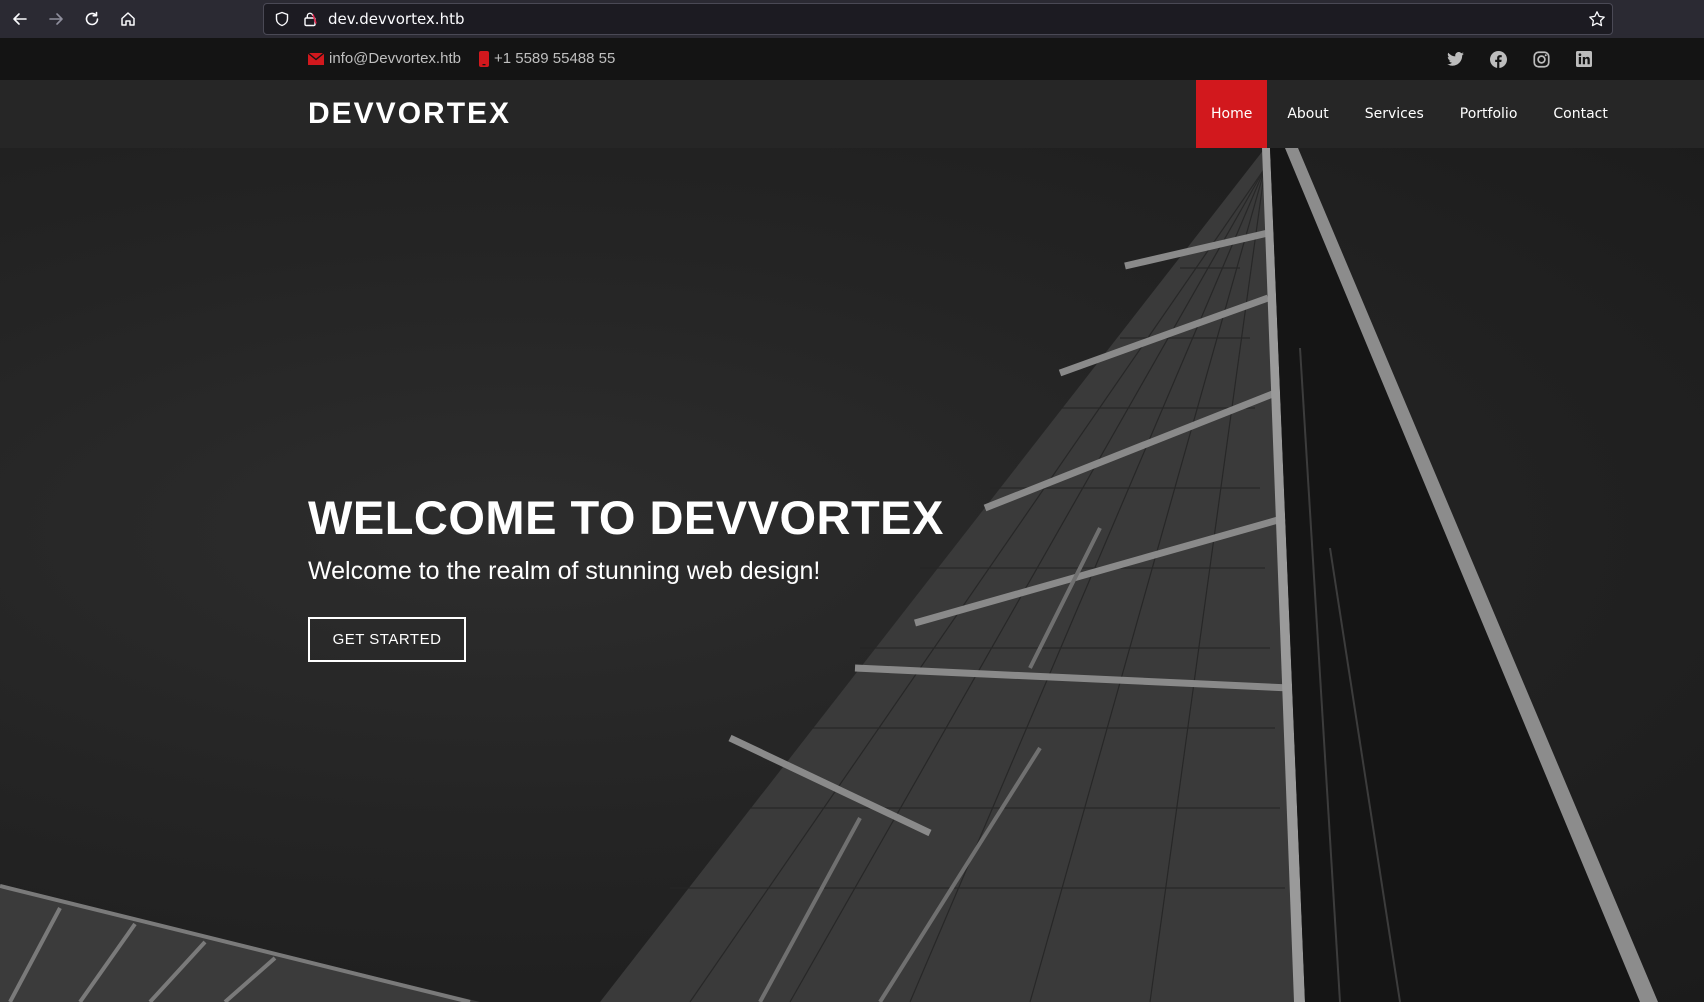 This screenshot has height=1002, width=1704. Describe the element at coordinates (626, 517) in the screenshot. I see `hero-title: WELCOME TO DEVVORTEX` at that location.